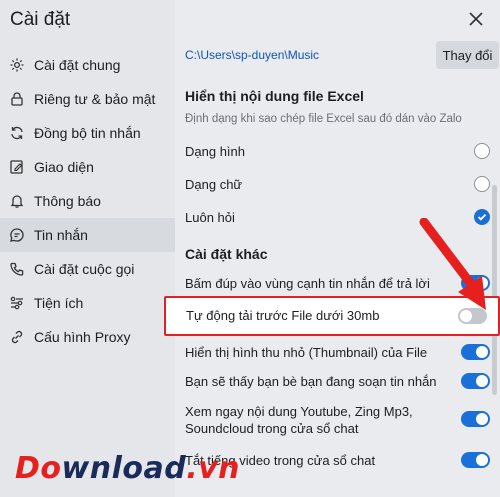  I want to click on sync-icon, so click(17, 133).